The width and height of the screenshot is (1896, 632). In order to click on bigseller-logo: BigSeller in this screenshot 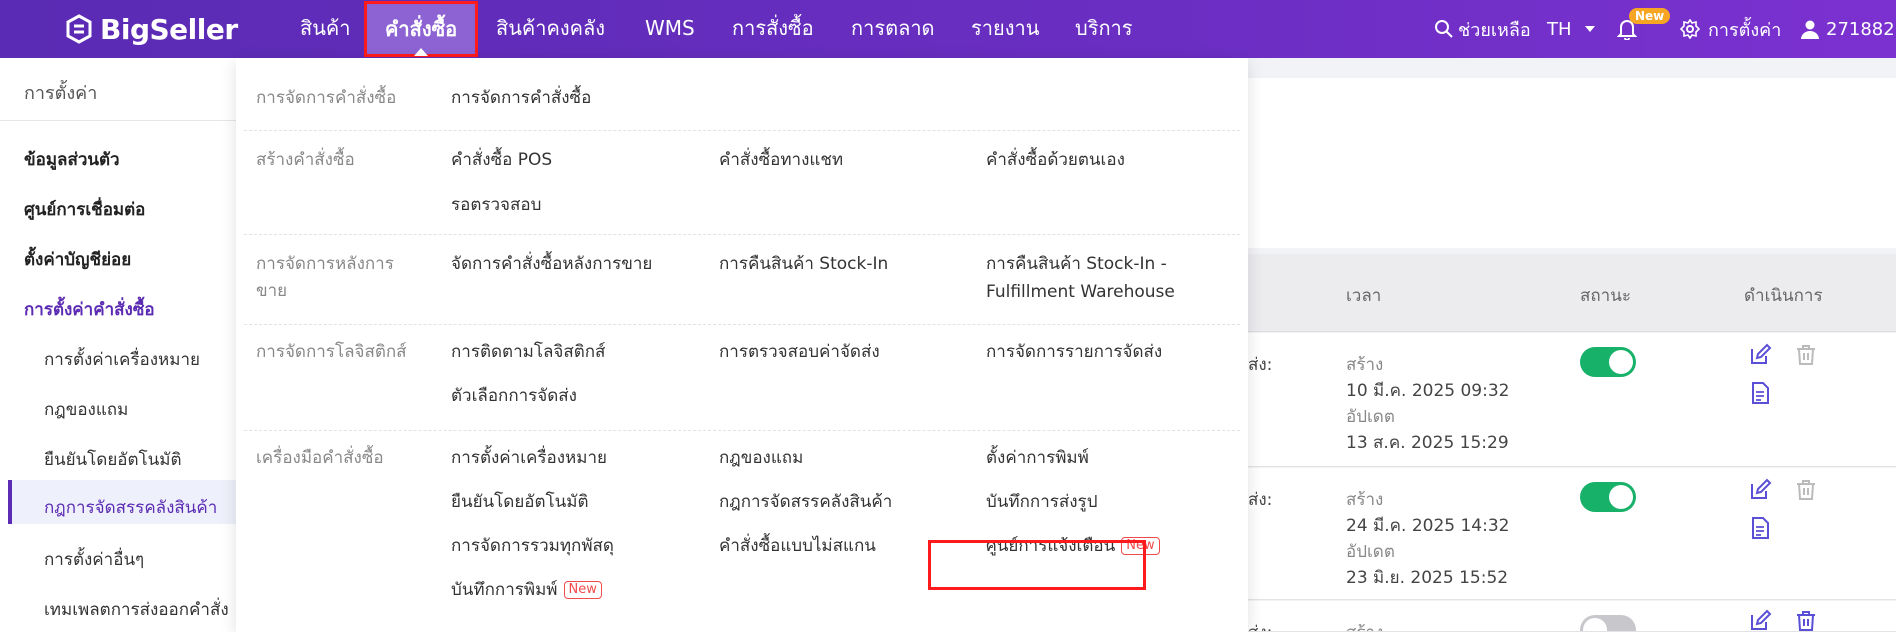, I will do `click(151, 29)`.